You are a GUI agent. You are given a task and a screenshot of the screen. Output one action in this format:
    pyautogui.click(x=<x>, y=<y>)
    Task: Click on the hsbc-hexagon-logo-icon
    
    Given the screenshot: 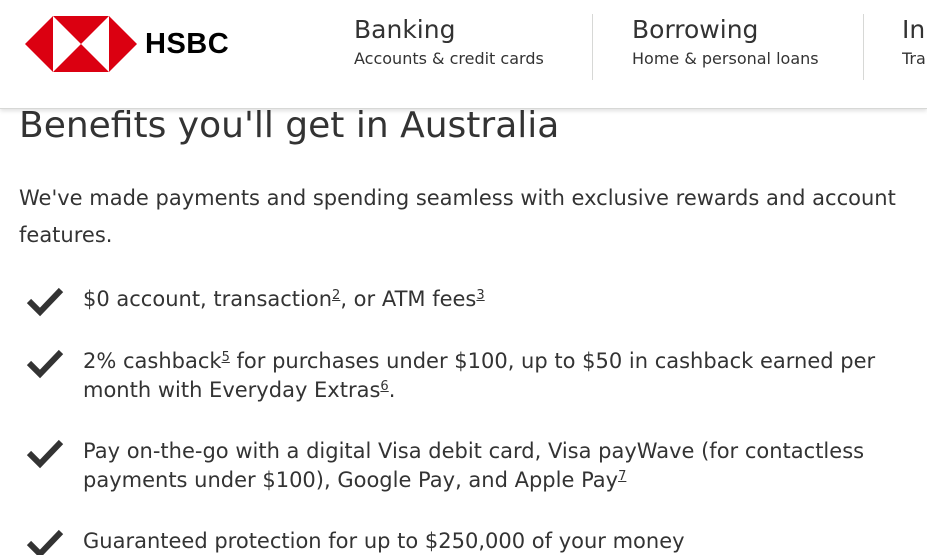 What is the action you would take?
    pyautogui.click(x=81, y=44)
    